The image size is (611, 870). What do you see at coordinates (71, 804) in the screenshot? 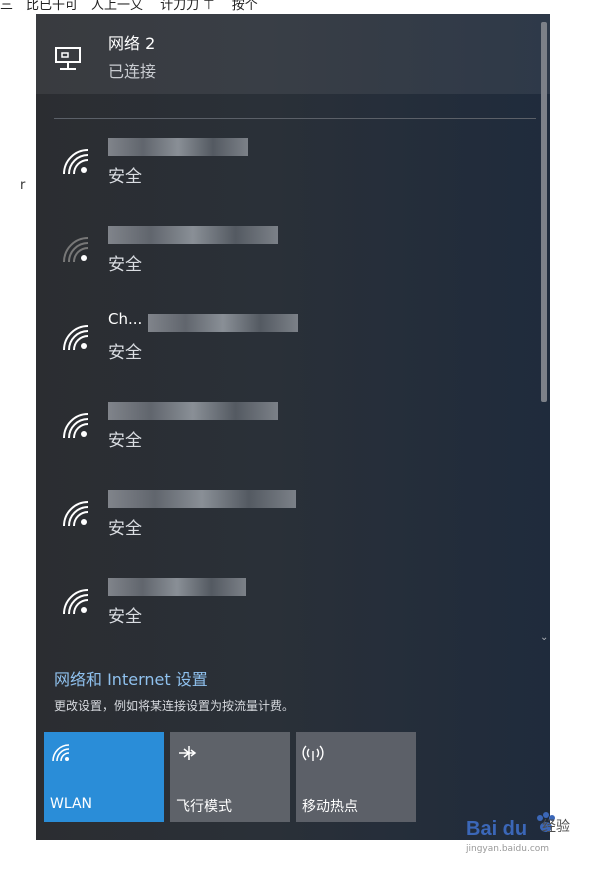
I see `tile-label: WLAN` at bounding box center [71, 804].